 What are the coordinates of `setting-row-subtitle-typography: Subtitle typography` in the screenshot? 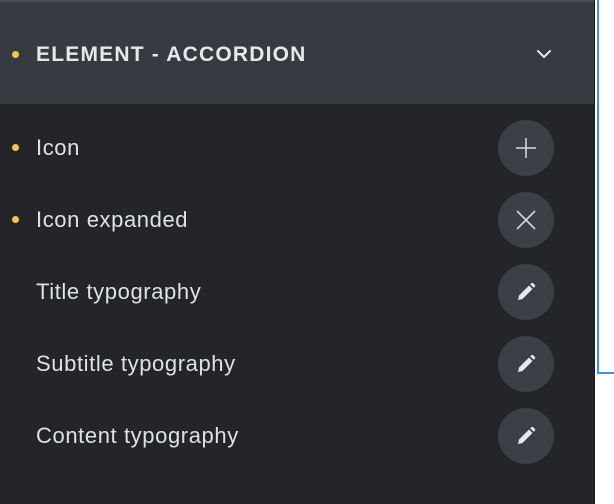 It's located at (297, 364).